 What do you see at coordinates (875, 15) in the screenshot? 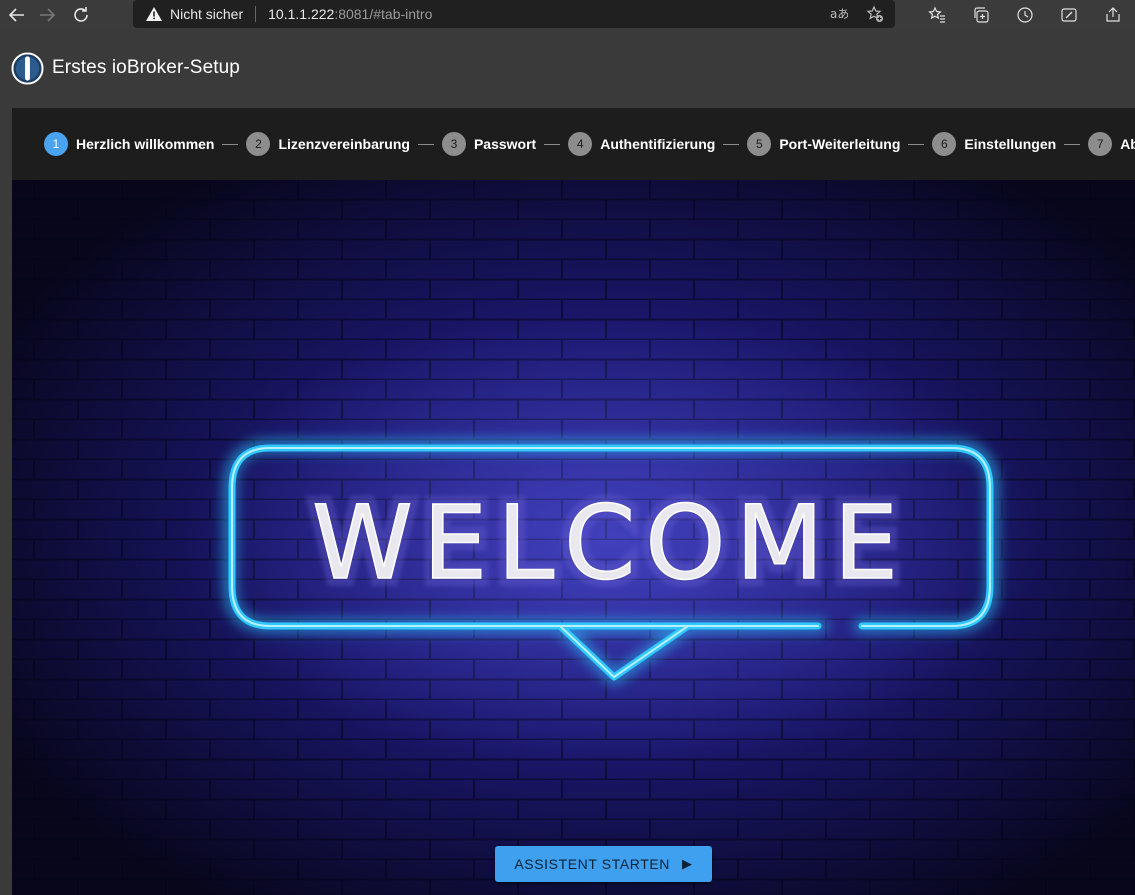
I see `add-favorite-icon` at bounding box center [875, 15].